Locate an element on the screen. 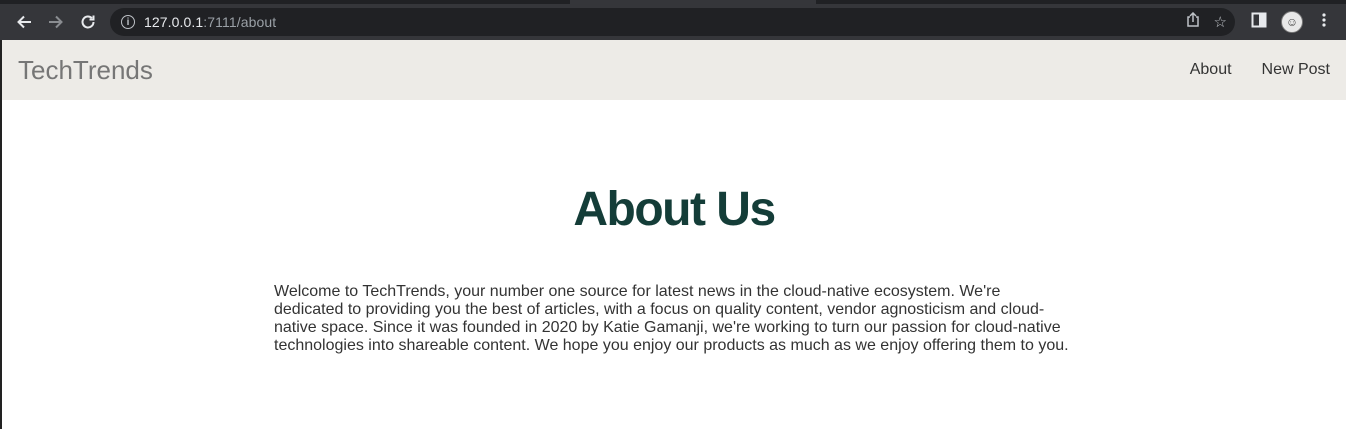 The image size is (1346, 429). arrow-right-icon is located at coordinates (56, 22).